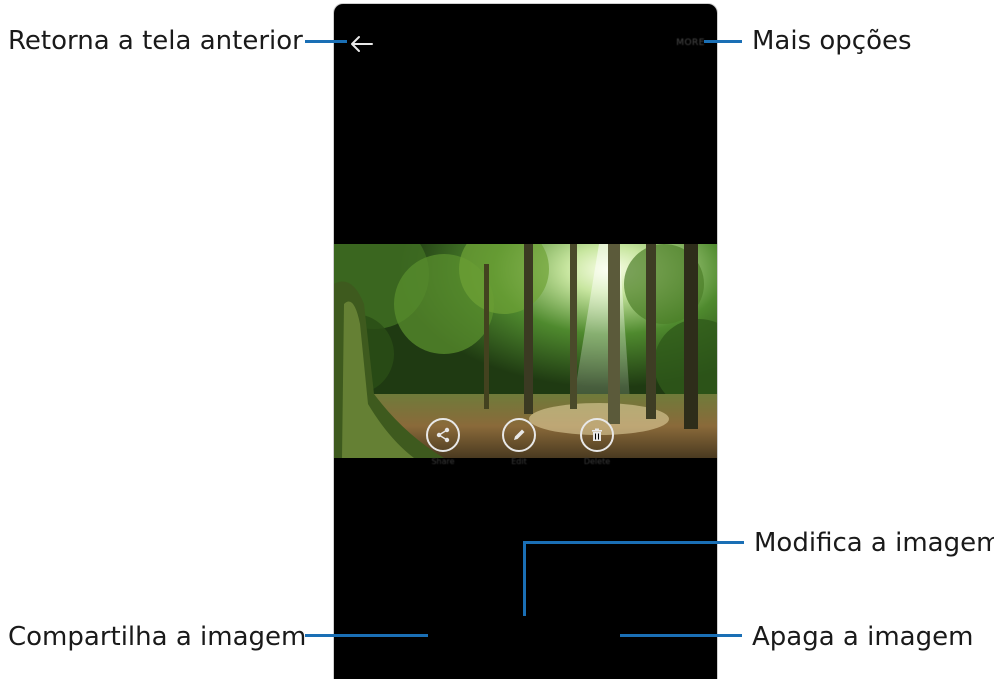 This screenshot has width=994, height=679. I want to click on arrow-left-icon, so click(362, 44).